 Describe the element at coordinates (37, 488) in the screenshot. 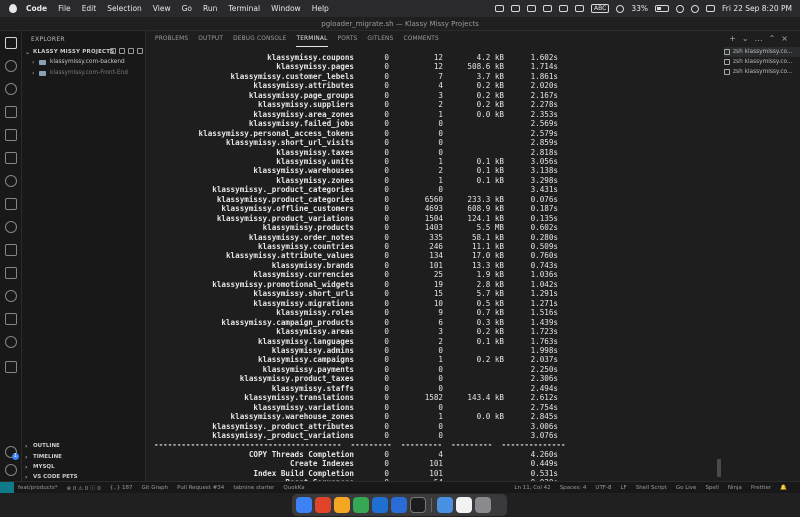

I see `git-branch: feat/products*` at that location.